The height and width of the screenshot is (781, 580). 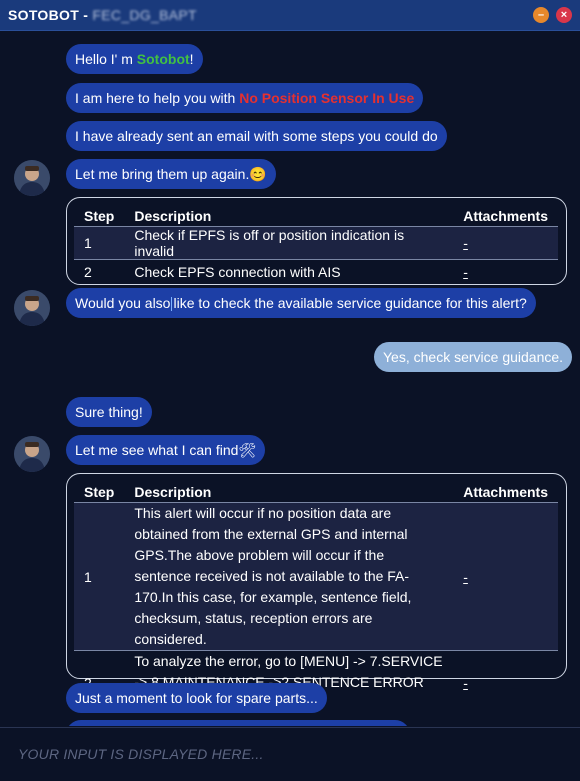 I want to click on smile-emoji-icon: 😊, so click(x=258, y=174).